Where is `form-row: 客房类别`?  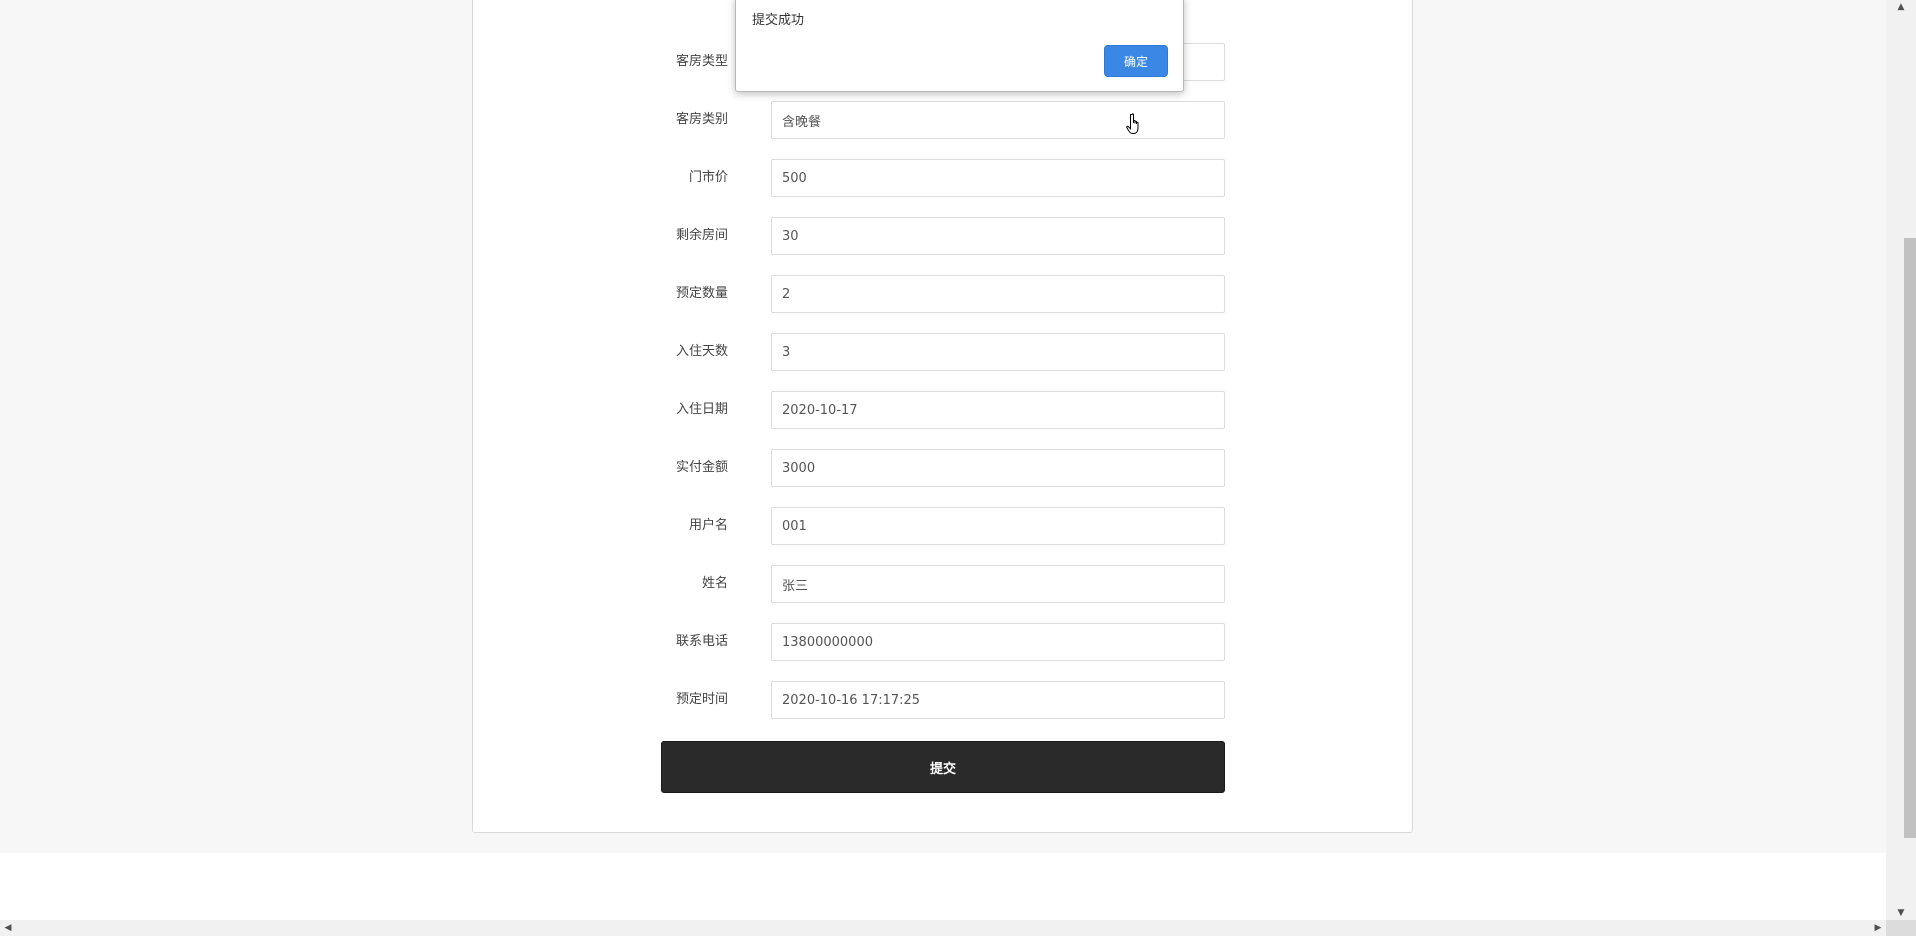 form-row: 客房类别 is located at coordinates (943, 120).